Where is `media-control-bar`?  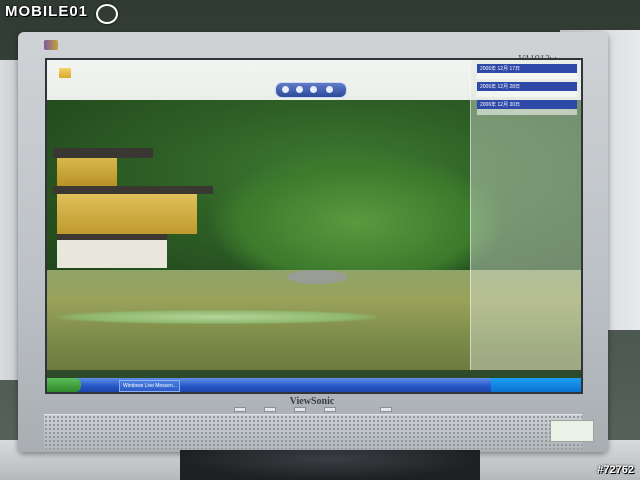
media-control-bar is located at coordinates (311, 90).